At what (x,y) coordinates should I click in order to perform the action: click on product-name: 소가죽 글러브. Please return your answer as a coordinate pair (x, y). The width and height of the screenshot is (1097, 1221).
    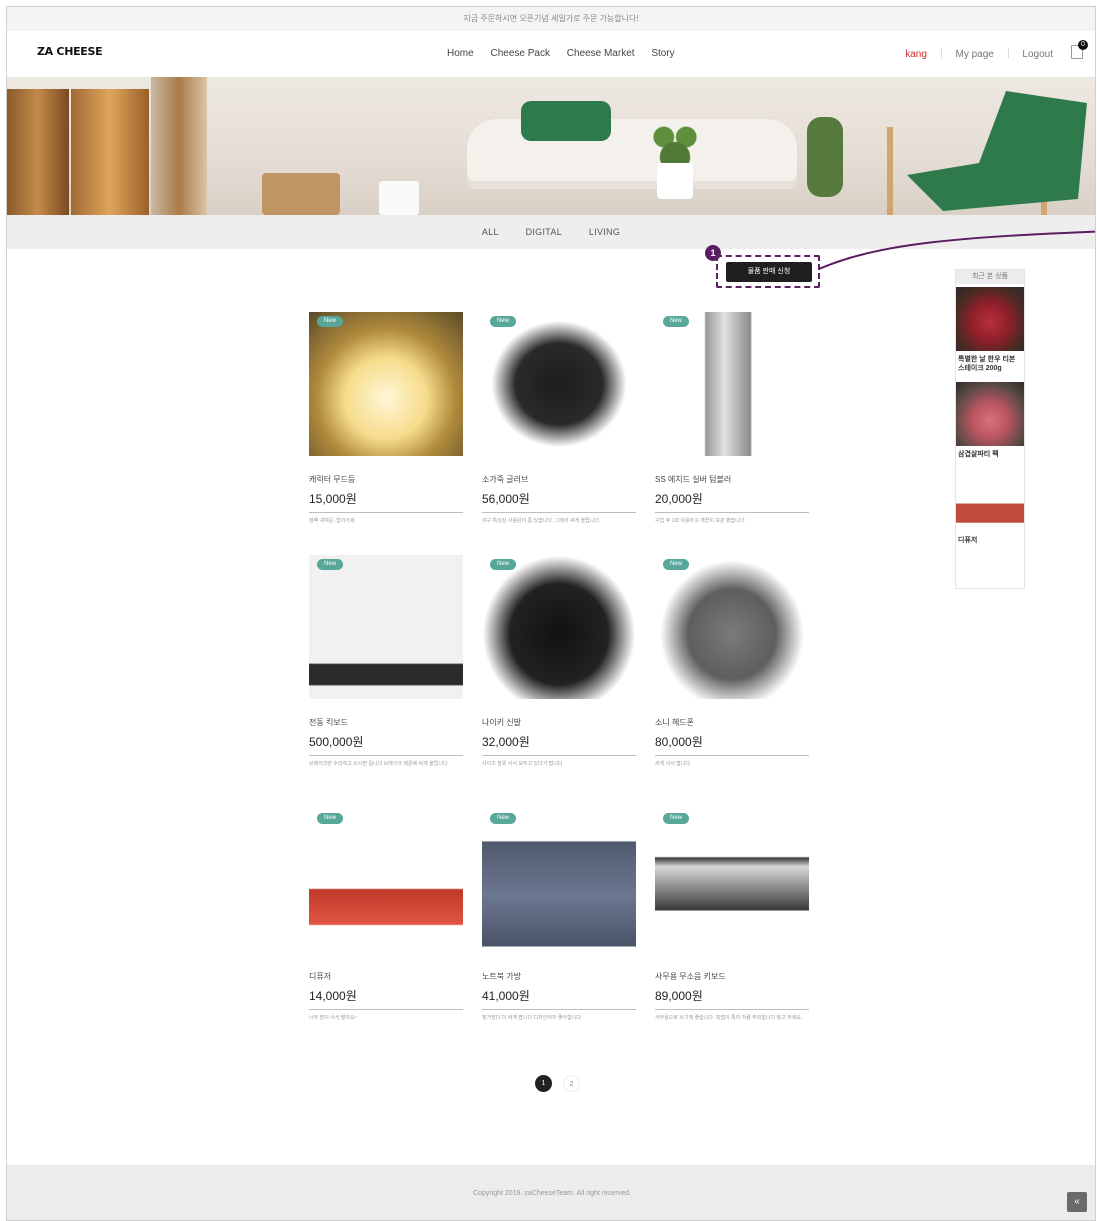
    Looking at the image, I should click on (559, 479).